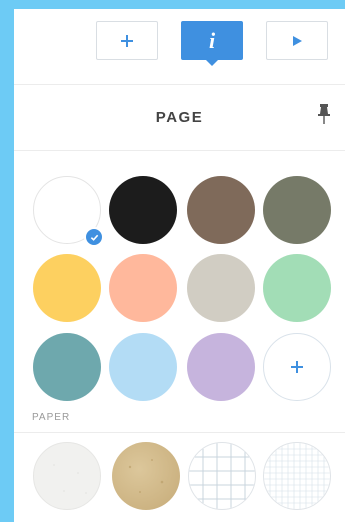 The width and height of the screenshot is (345, 522). I want to click on add-button, so click(127, 40).